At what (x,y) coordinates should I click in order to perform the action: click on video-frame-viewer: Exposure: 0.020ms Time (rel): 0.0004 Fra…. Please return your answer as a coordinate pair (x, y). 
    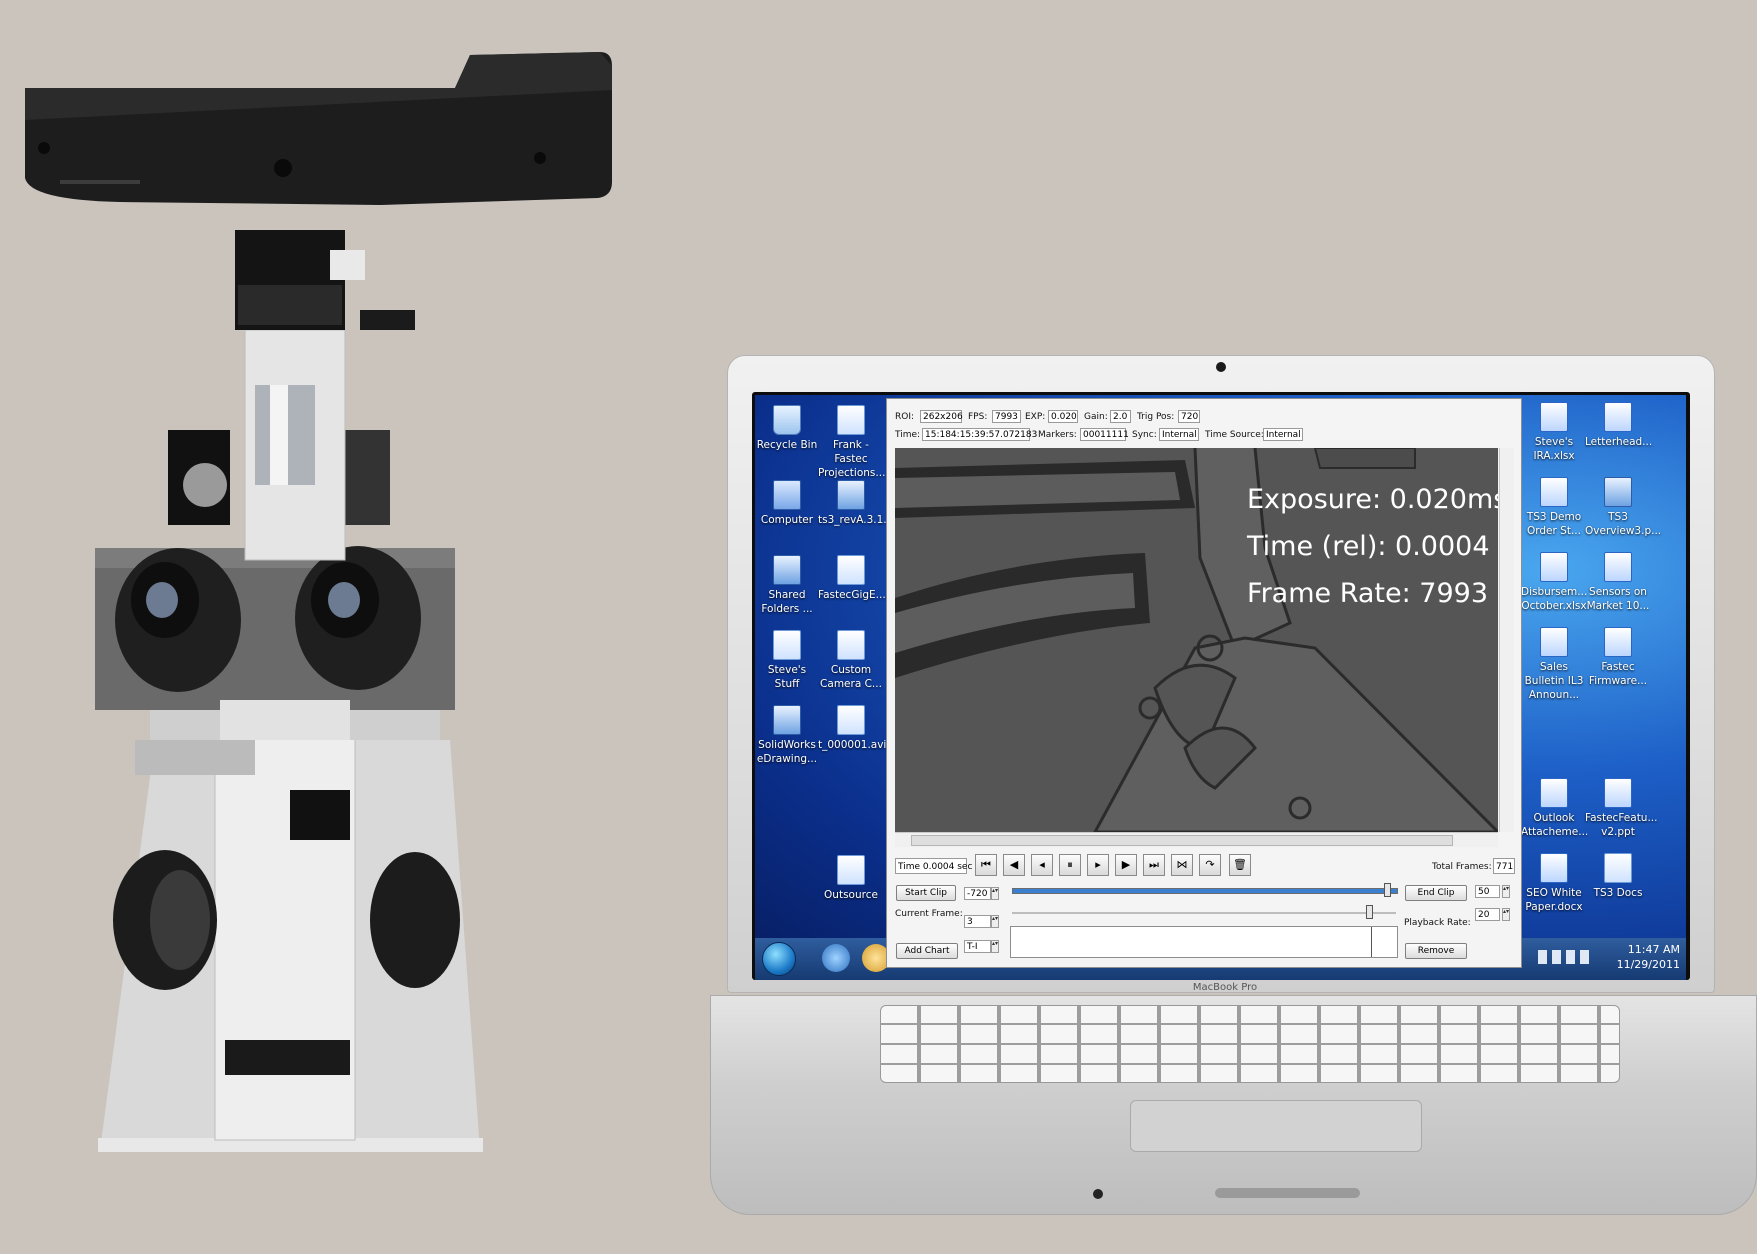
    Looking at the image, I should click on (1196, 640).